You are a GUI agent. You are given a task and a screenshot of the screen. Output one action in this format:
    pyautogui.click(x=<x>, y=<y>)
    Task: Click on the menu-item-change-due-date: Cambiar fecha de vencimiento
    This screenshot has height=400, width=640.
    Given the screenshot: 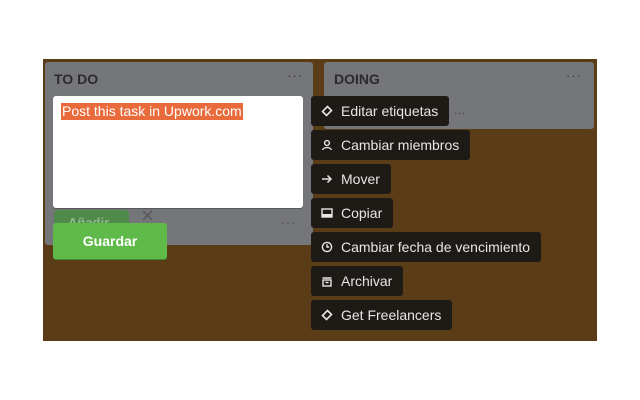 What is the action you would take?
    pyautogui.click(x=426, y=247)
    